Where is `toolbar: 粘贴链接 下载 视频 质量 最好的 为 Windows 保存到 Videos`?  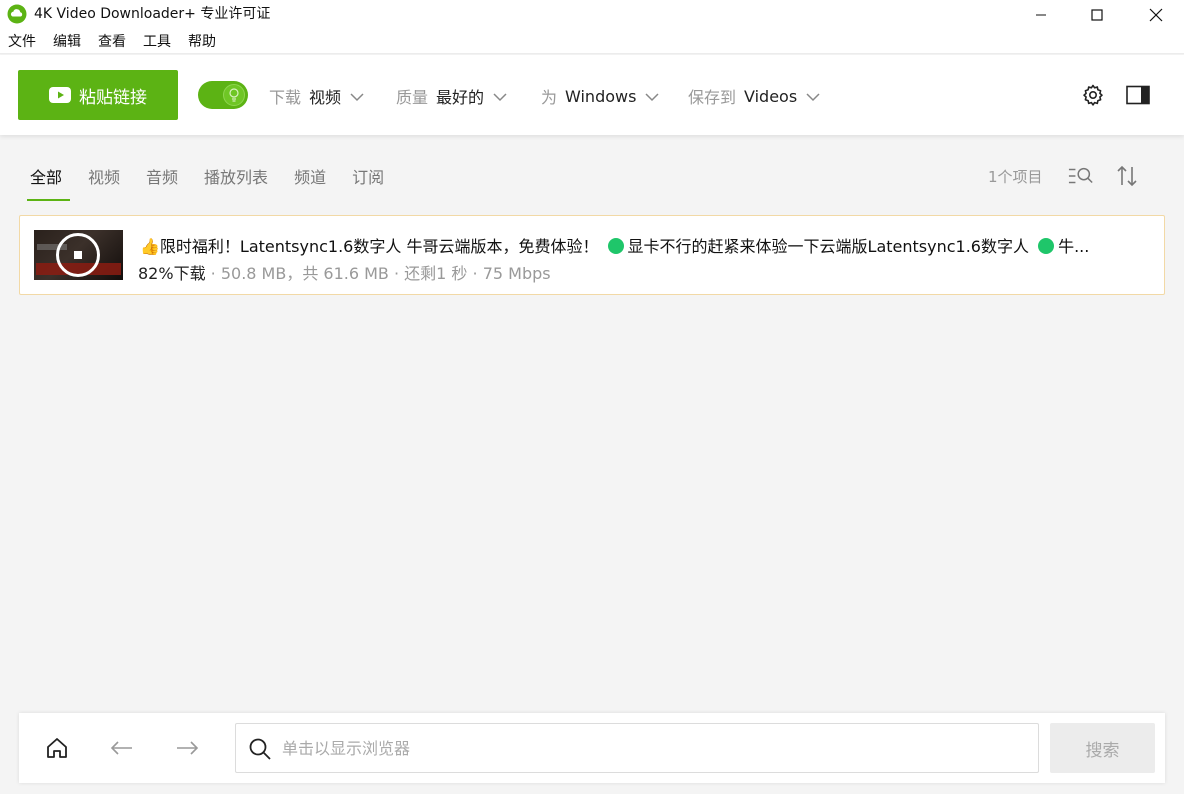
toolbar: 粘贴链接 下载 视频 质量 最好的 为 Windows 保存到 Videos is located at coordinates (592, 95).